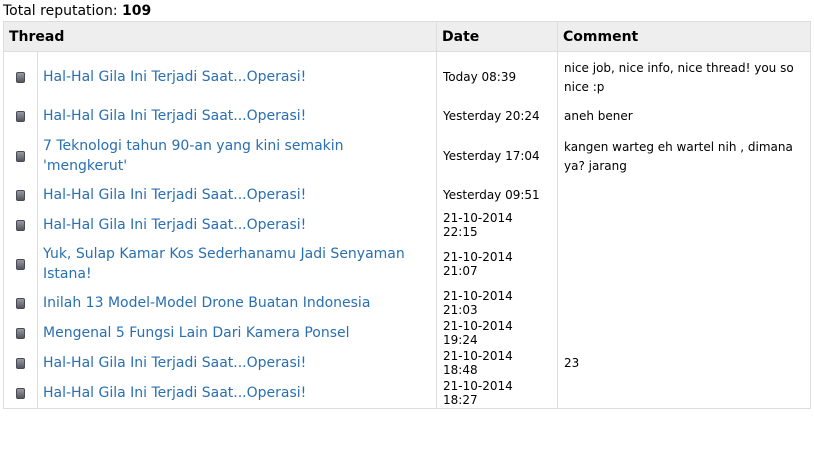  What do you see at coordinates (497, 76) in the screenshot?
I see `date-cell: Today 08:39` at bounding box center [497, 76].